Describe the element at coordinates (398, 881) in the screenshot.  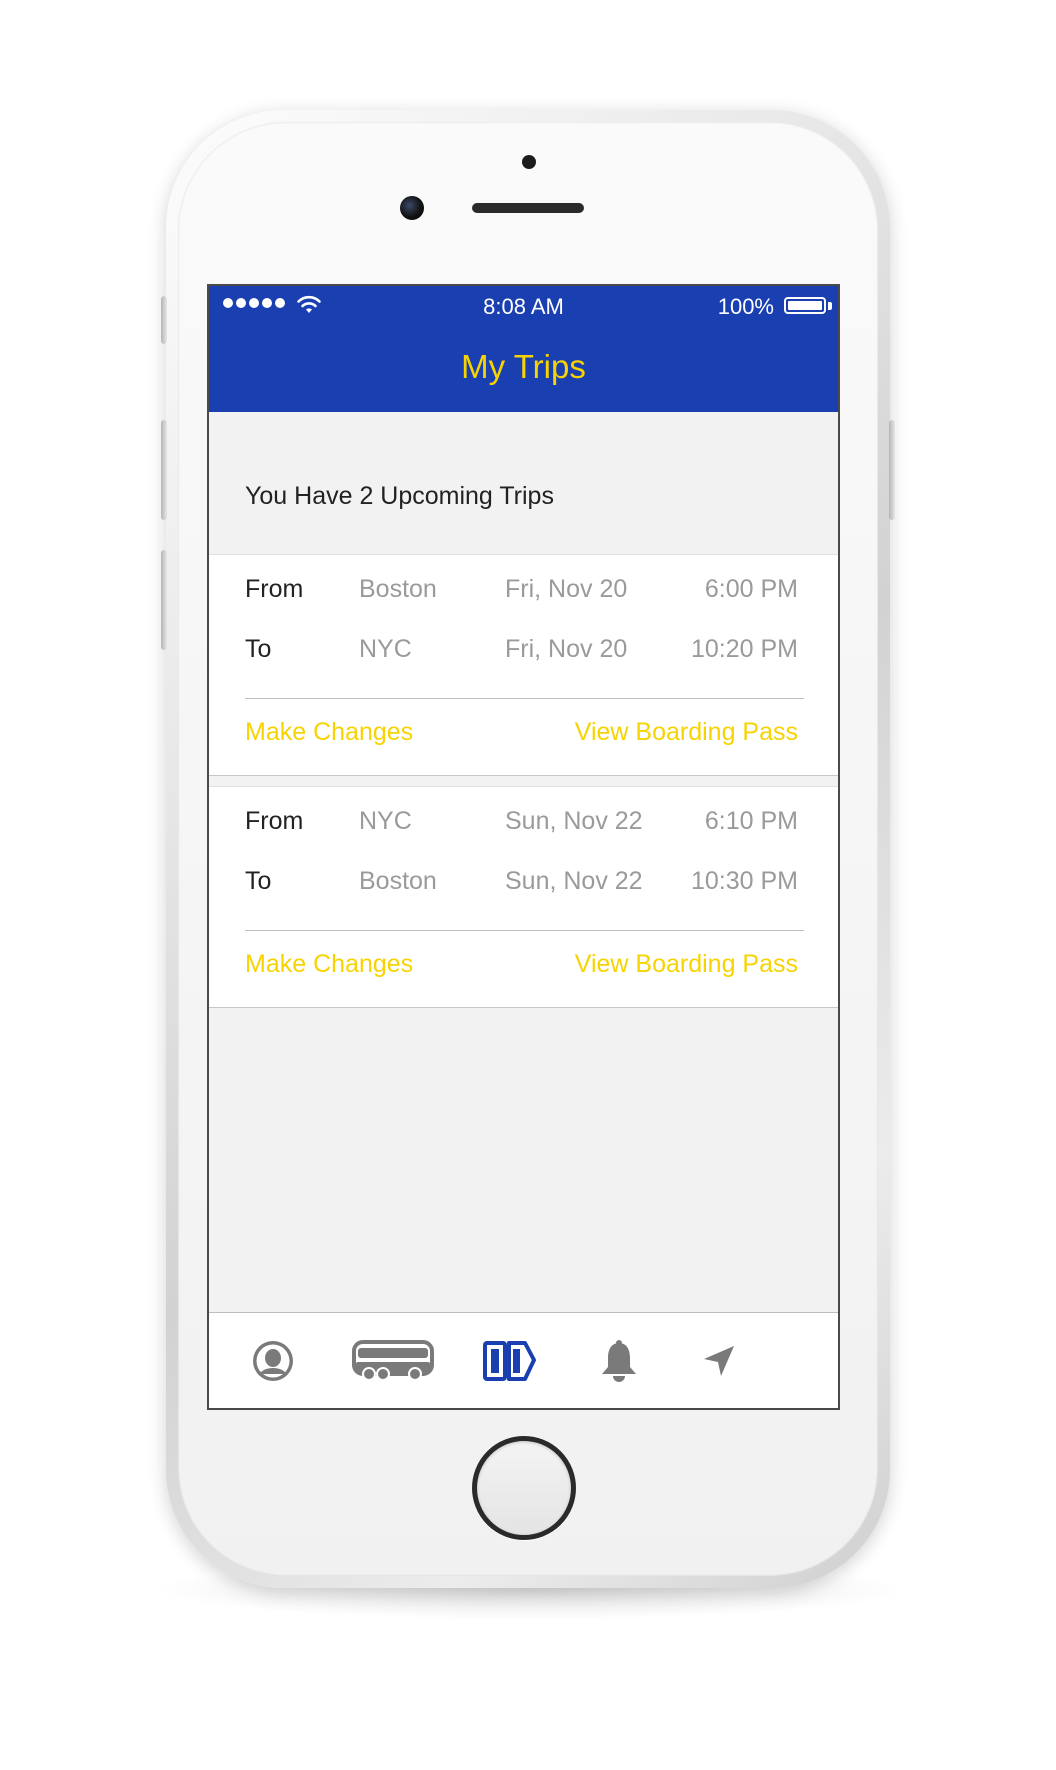
I see `to-city: Boston` at that location.